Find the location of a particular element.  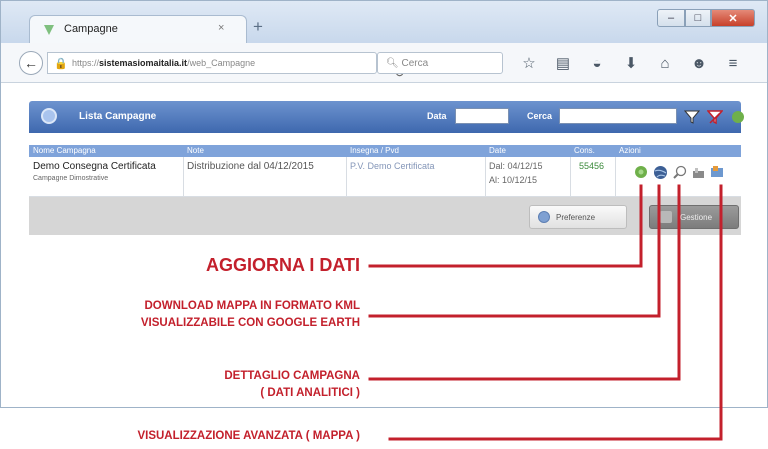

leader-refresh is located at coordinates (505, 226).